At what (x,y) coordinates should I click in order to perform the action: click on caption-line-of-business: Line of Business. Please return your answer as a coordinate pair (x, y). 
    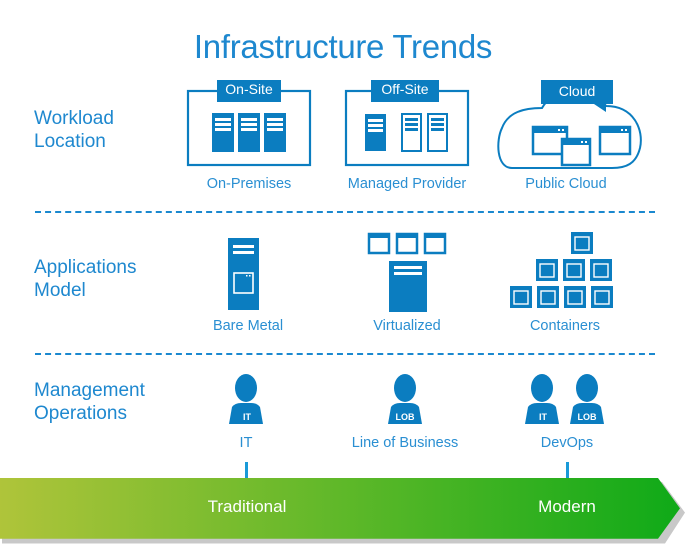
    Looking at the image, I should click on (405, 443).